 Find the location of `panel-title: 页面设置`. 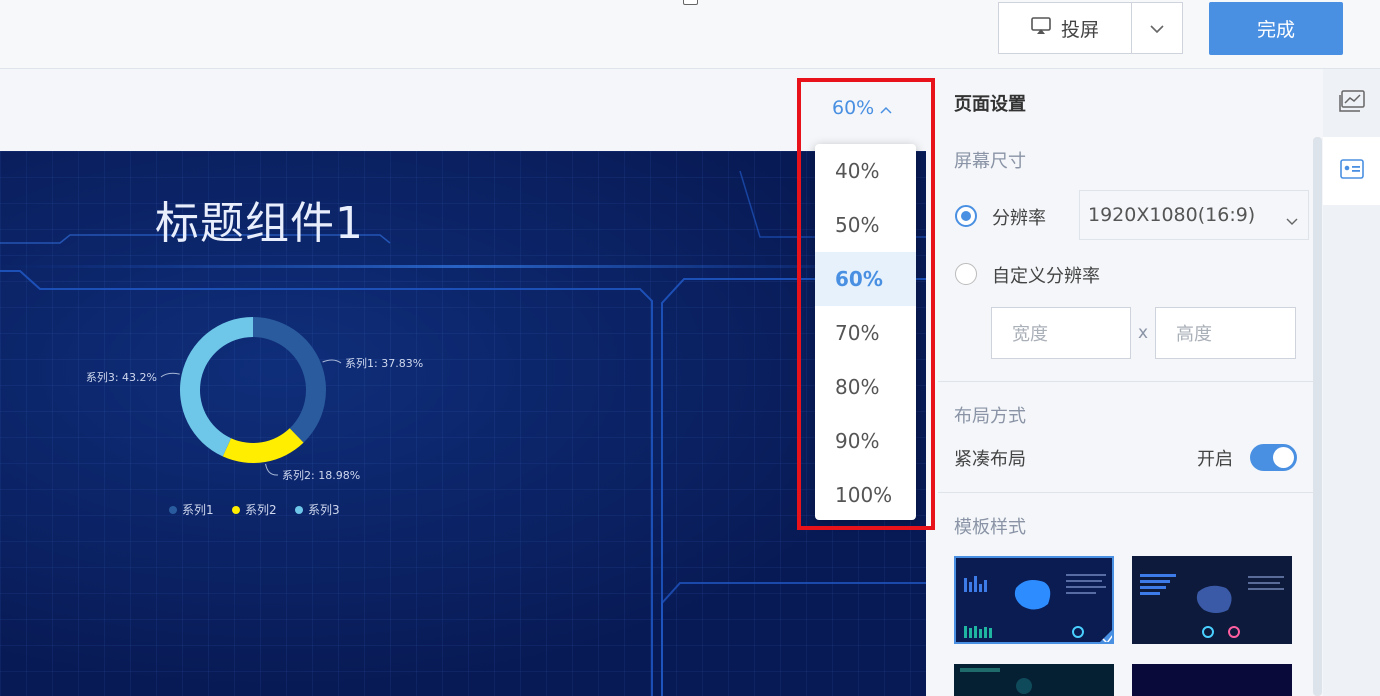

panel-title: 页面设置 is located at coordinates (990, 104).